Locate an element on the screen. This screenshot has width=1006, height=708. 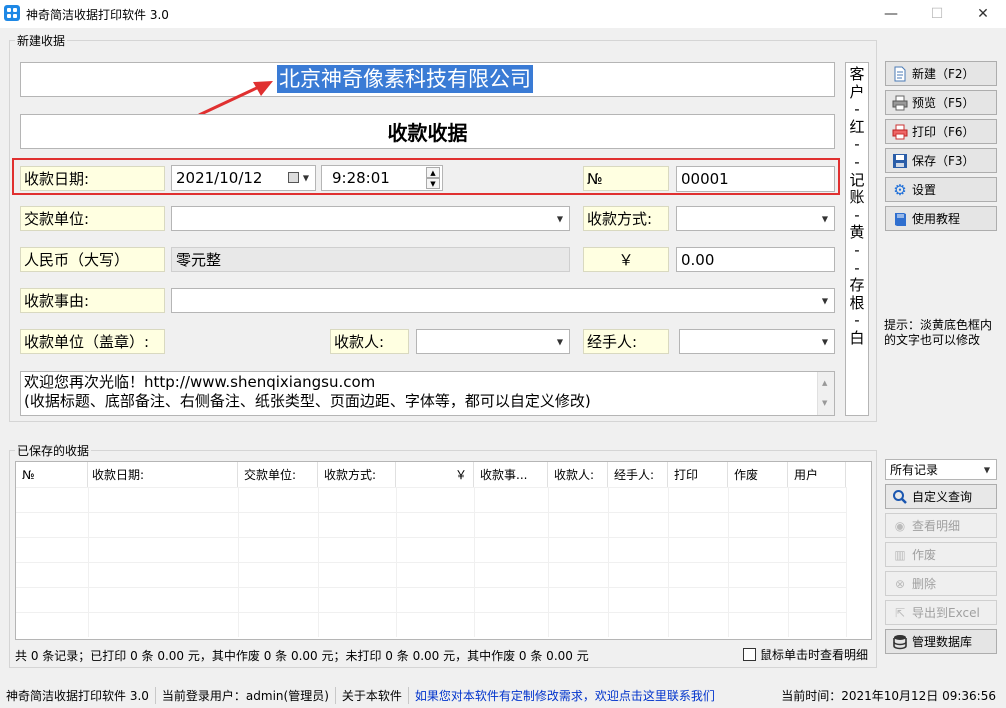
side-note-char: 根 is located at coordinates (857, 302).